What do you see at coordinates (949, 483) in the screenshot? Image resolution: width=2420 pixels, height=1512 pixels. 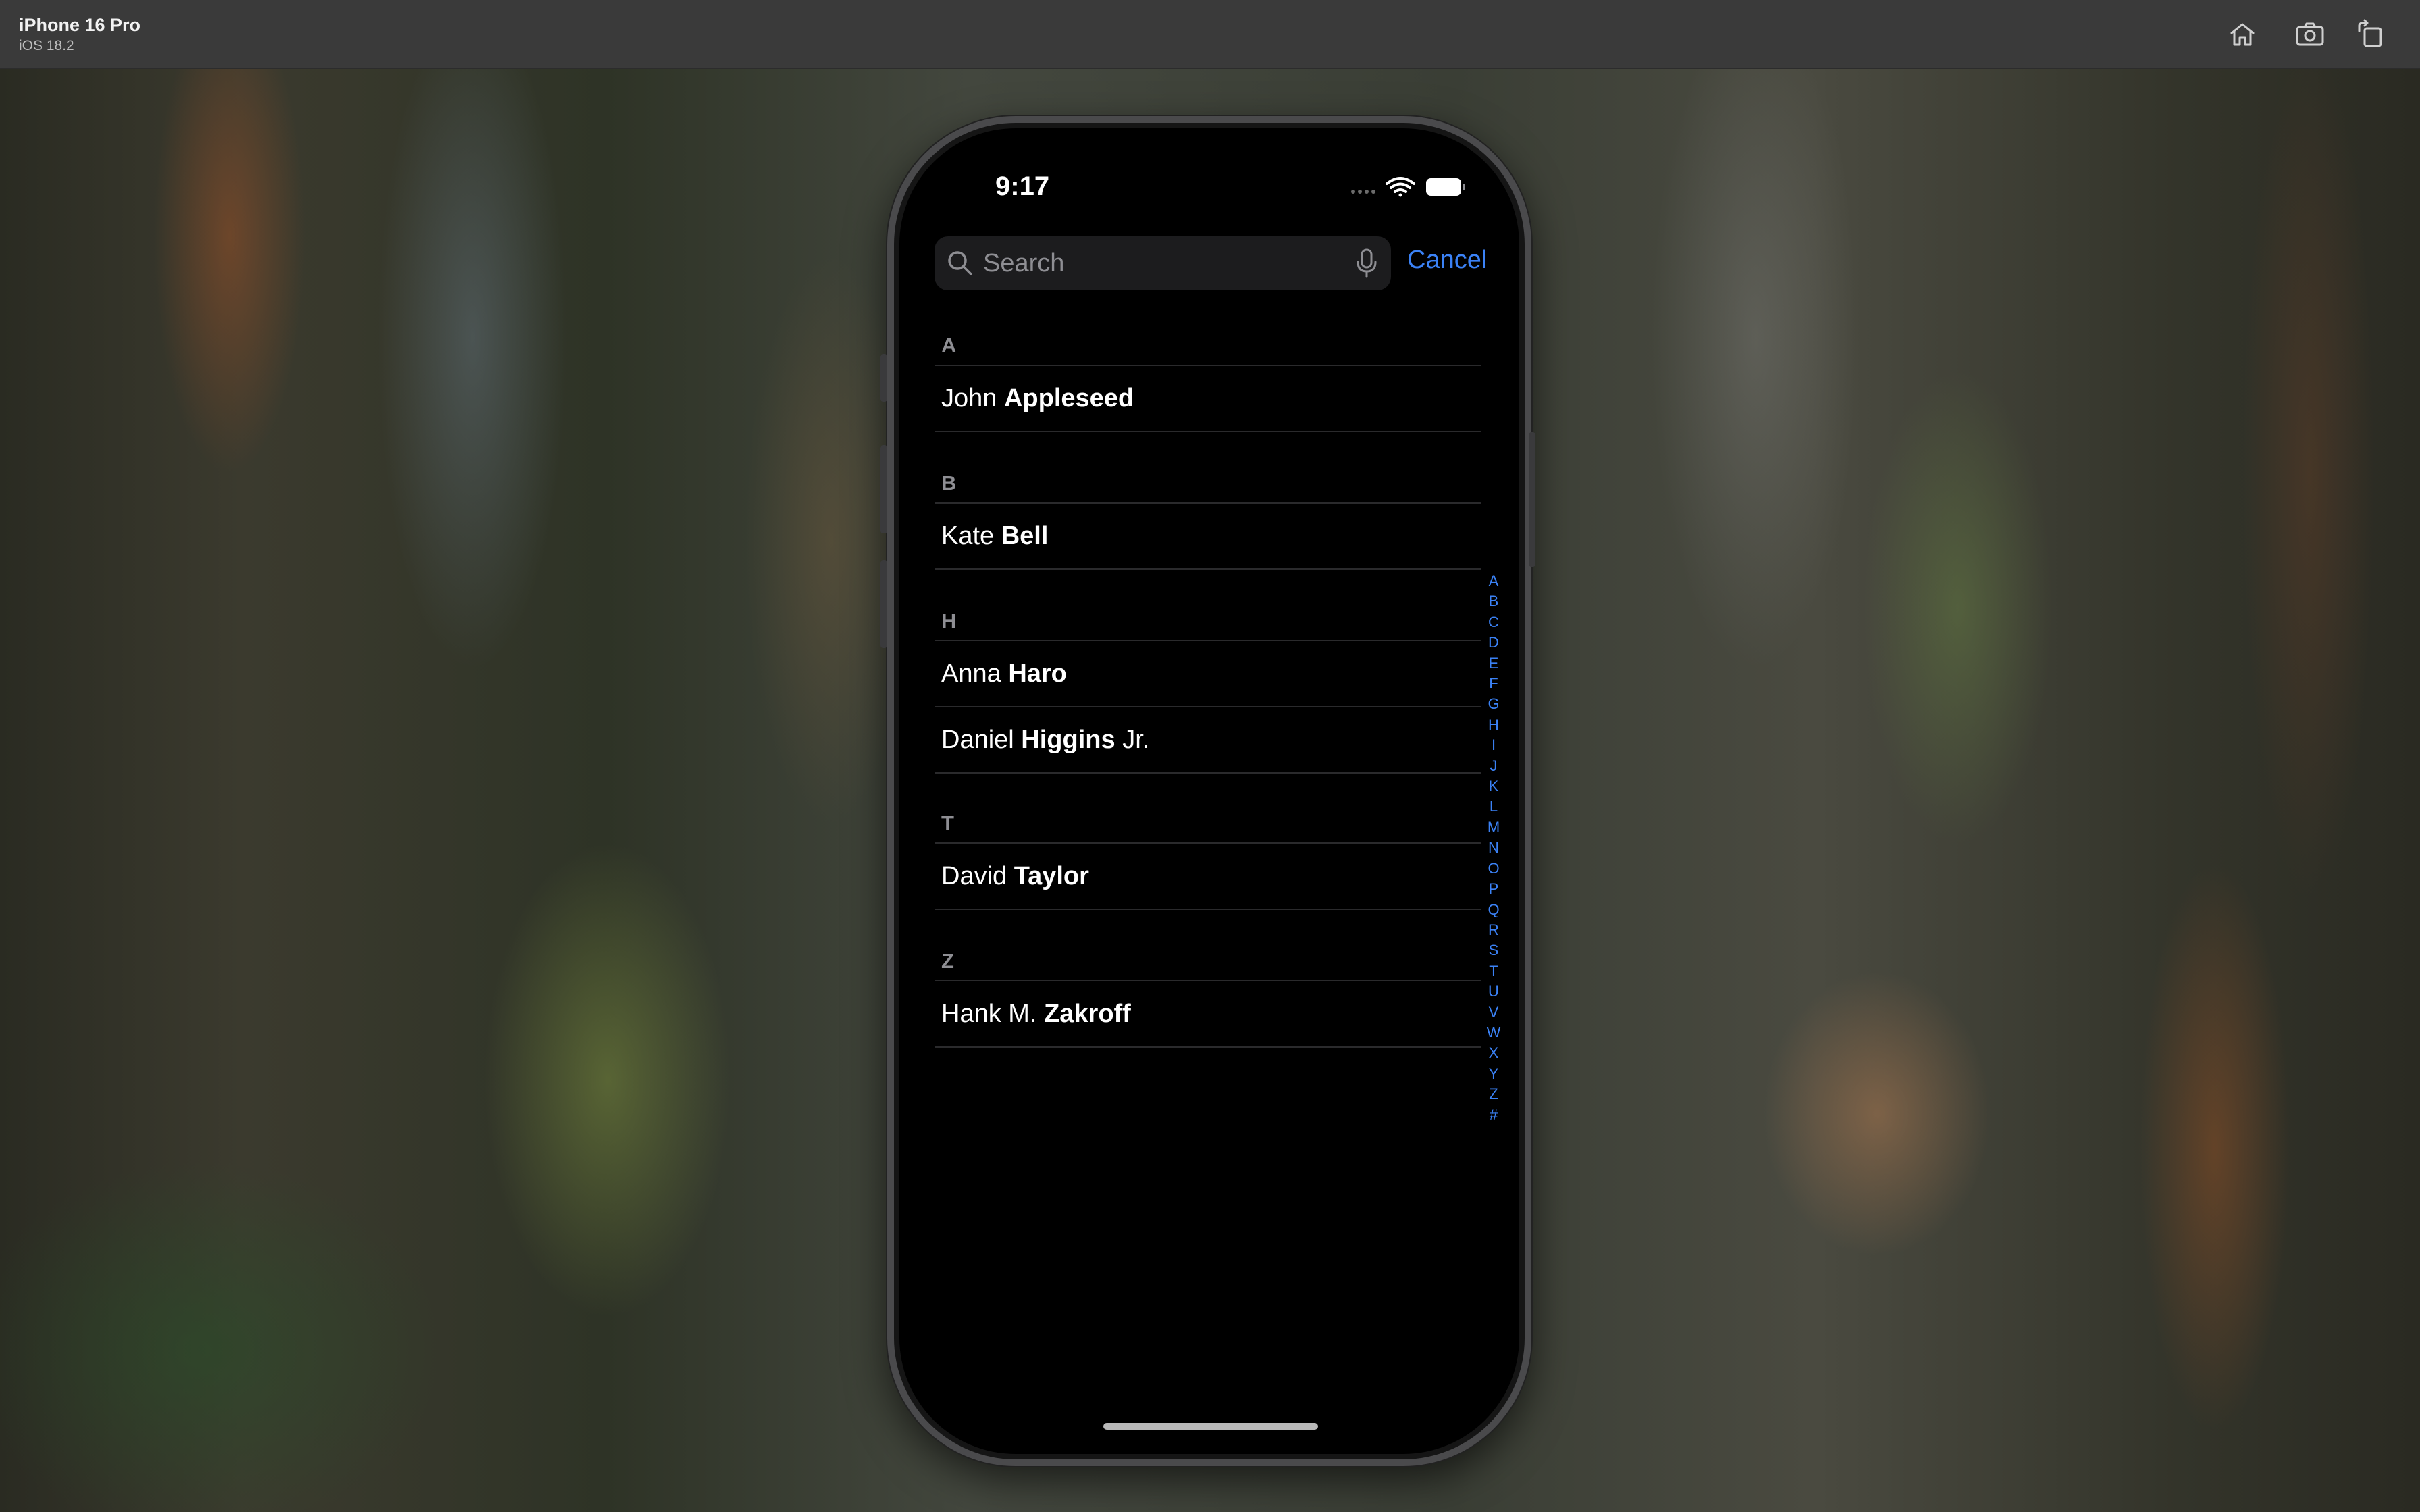 I see `section-header-b: B` at bounding box center [949, 483].